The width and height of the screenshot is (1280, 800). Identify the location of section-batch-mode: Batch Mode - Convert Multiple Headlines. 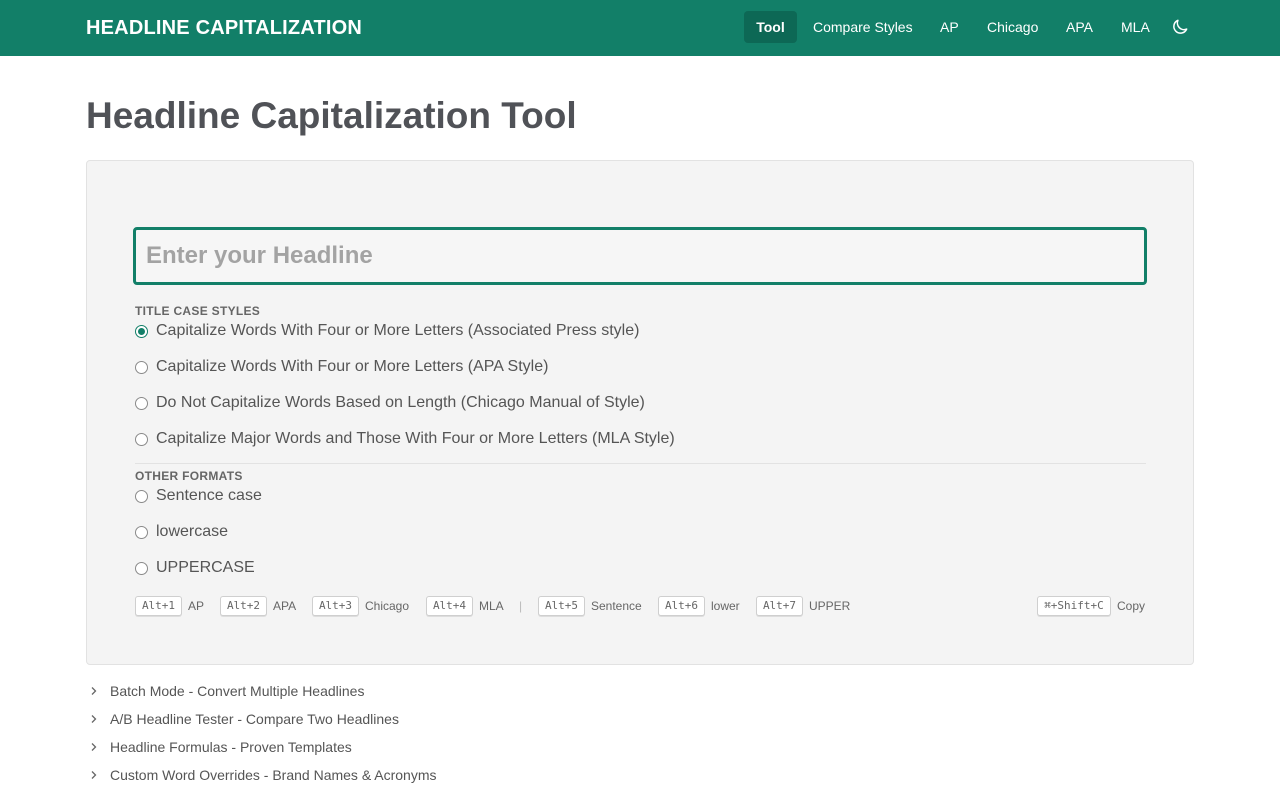
(226, 691).